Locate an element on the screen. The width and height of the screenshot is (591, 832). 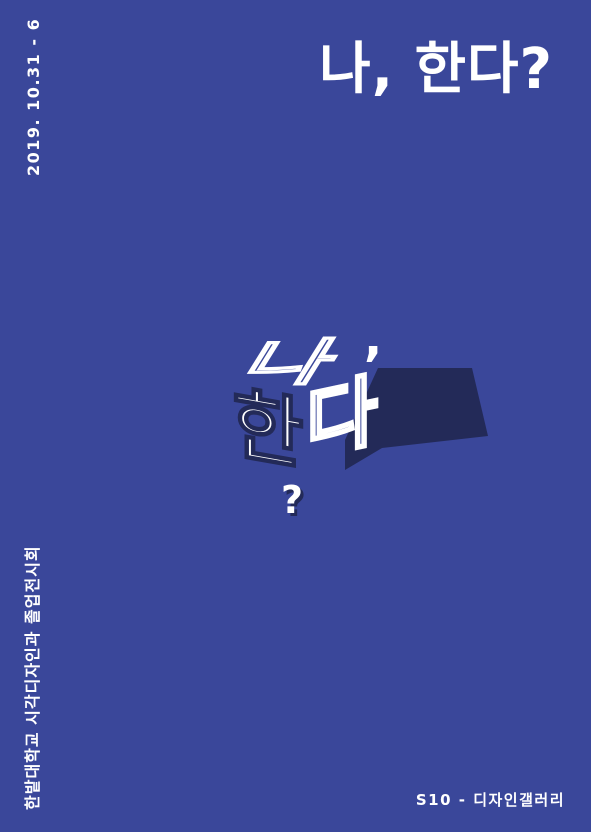
cube-right-glyph: 다 is located at coordinates (342, 417).